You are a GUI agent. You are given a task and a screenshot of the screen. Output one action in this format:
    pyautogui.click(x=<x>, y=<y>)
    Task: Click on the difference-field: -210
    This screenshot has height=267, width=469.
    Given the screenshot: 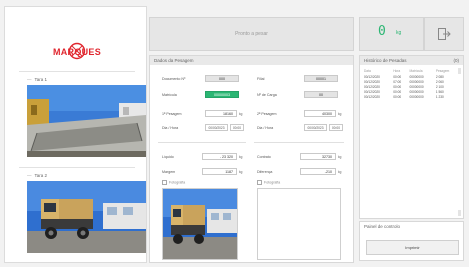 What is the action you would take?
    pyautogui.click(x=318, y=171)
    